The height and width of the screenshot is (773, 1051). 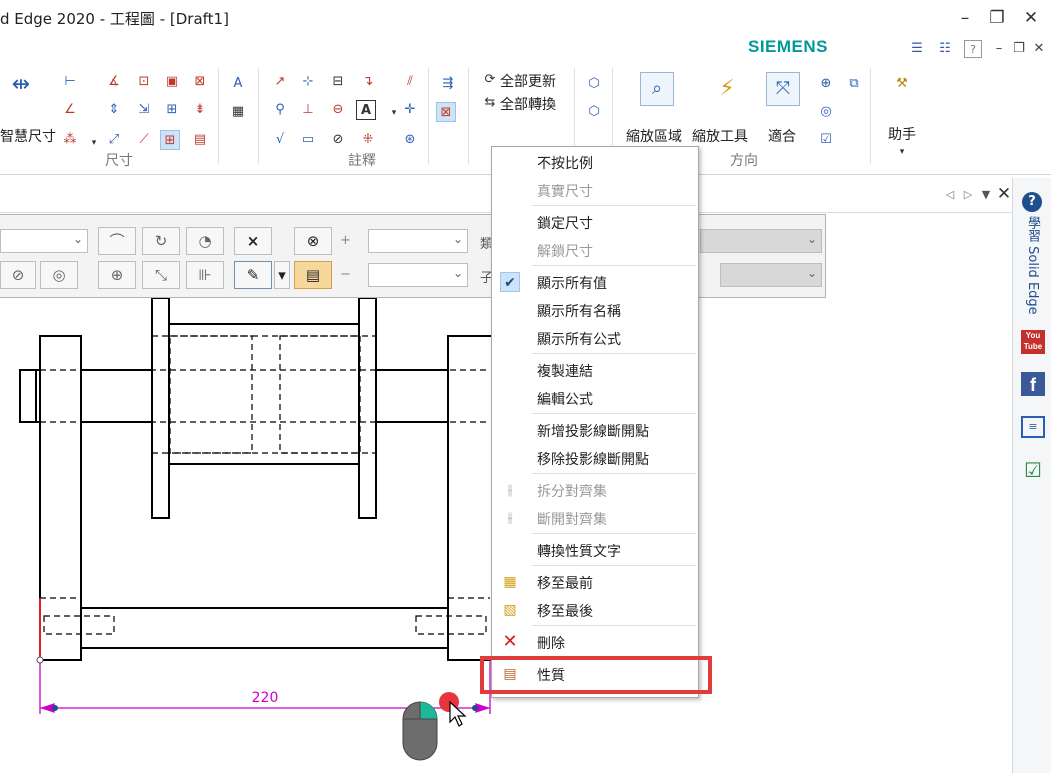 What do you see at coordinates (782, 136) in the screenshot?
I see `fit-button: 適合` at bounding box center [782, 136].